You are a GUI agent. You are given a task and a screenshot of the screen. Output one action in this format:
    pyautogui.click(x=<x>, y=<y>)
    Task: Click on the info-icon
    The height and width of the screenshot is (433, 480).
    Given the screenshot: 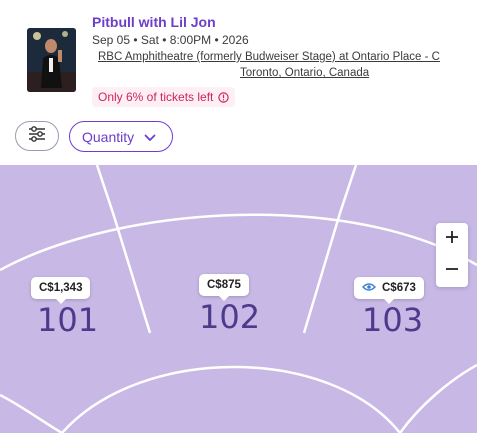 What is the action you would take?
    pyautogui.click(x=224, y=97)
    